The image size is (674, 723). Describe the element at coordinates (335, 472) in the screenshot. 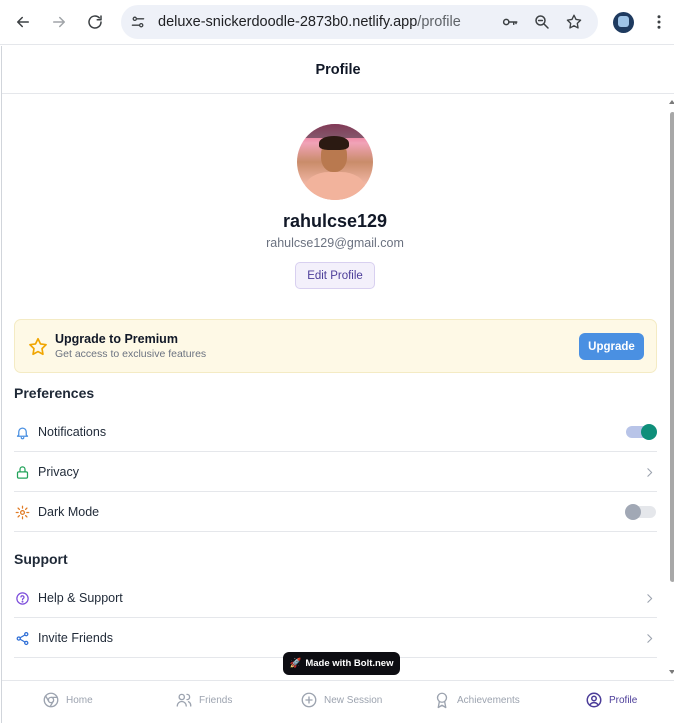

I see `setting-row-privacy: Privacy` at that location.